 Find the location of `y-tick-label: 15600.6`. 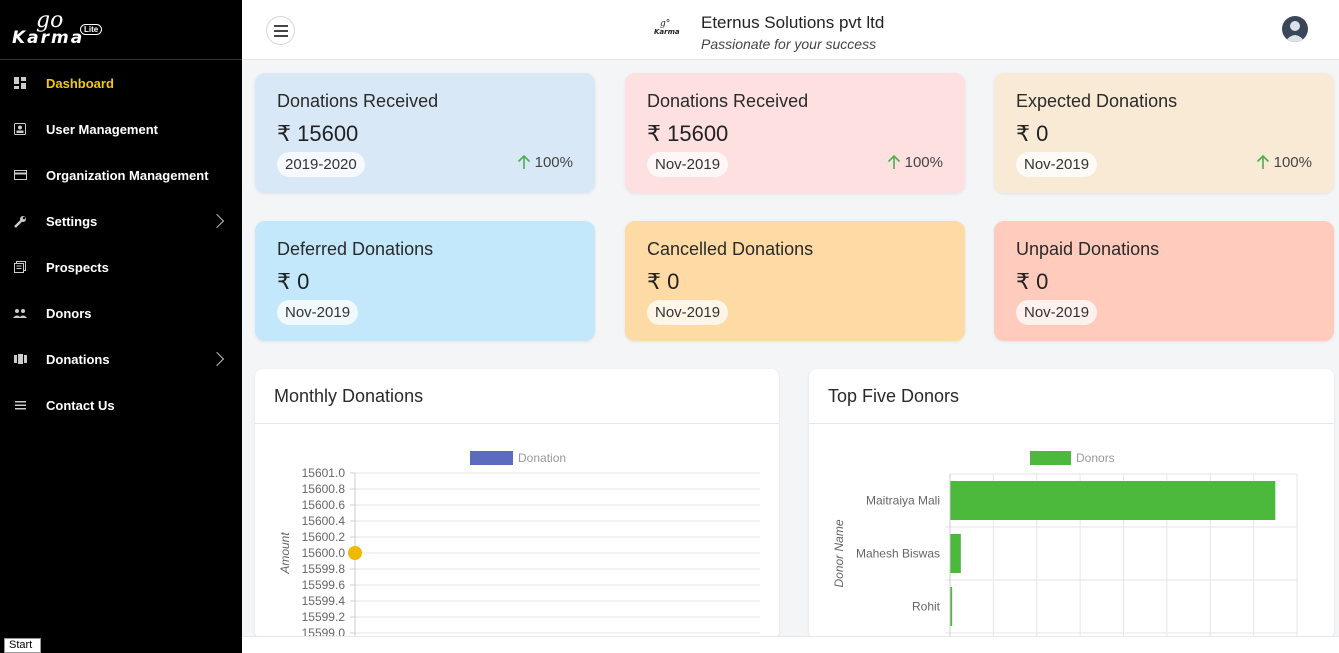

y-tick-label: 15600.6 is located at coordinates (324, 505).